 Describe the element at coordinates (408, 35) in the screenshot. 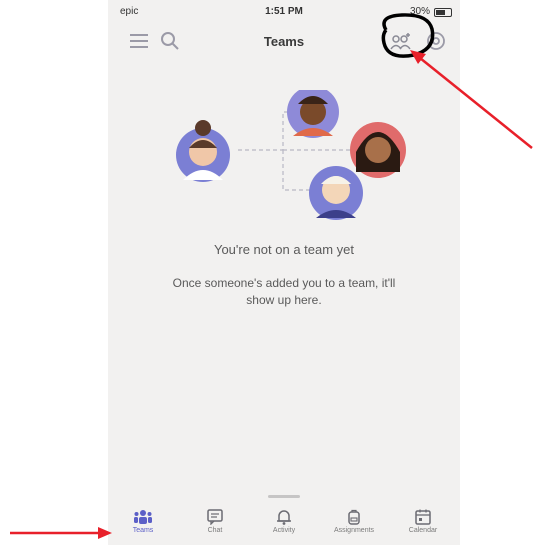

I see `annotation-circle` at that location.